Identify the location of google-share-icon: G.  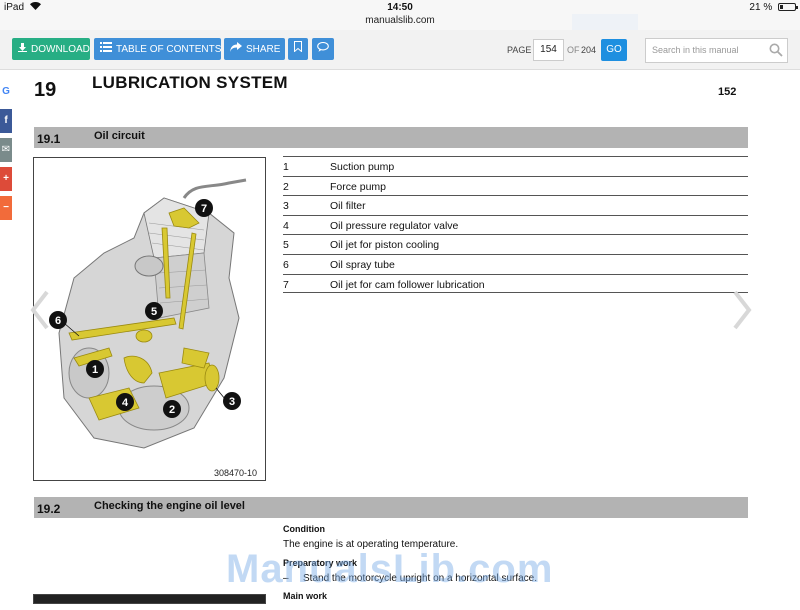
(6, 92).